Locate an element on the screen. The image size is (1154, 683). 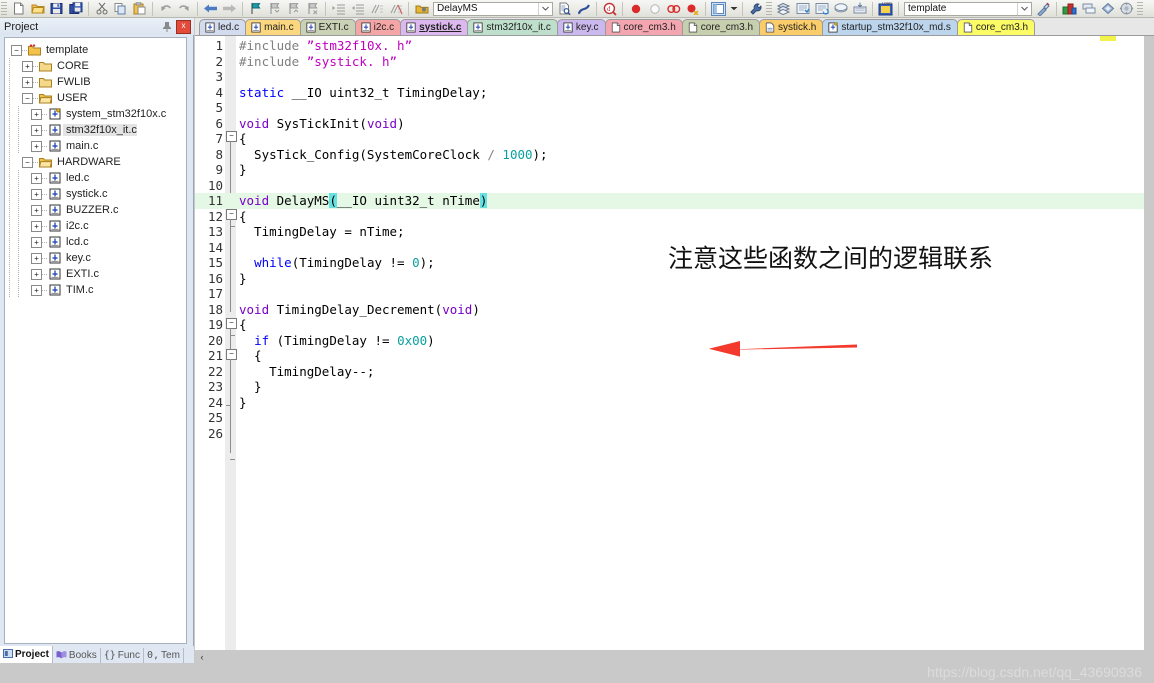
tab-project: Project is located at coordinates (26, 654).